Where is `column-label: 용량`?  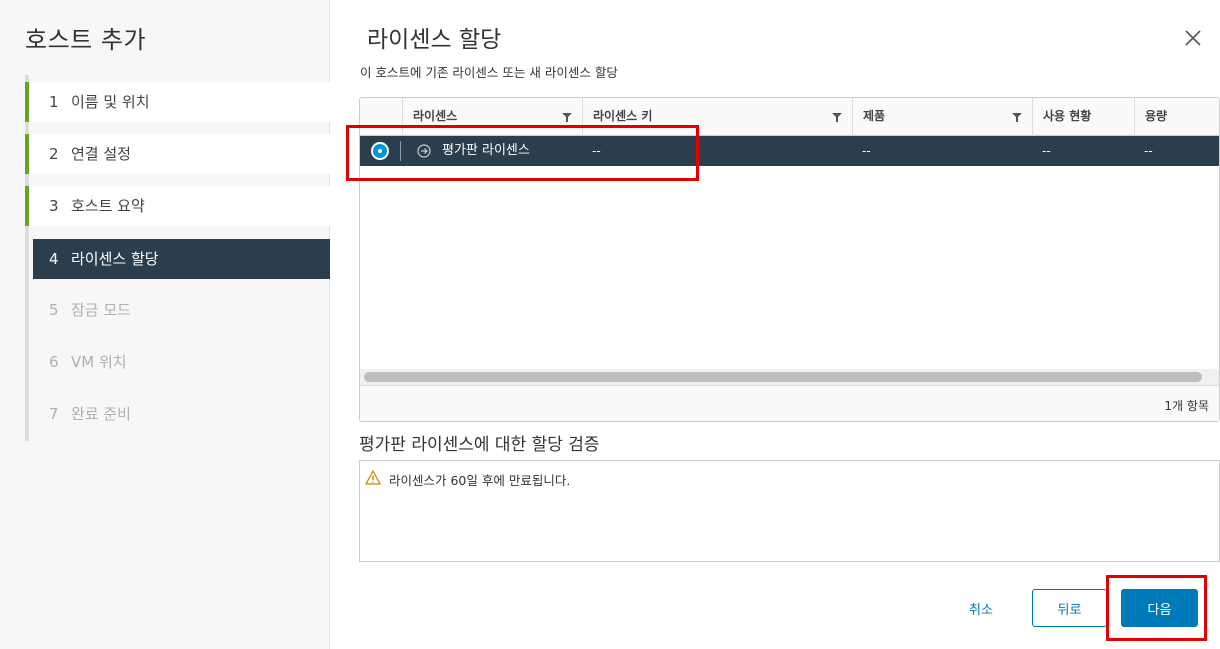
column-label: 용량 is located at coordinates (1156, 116).